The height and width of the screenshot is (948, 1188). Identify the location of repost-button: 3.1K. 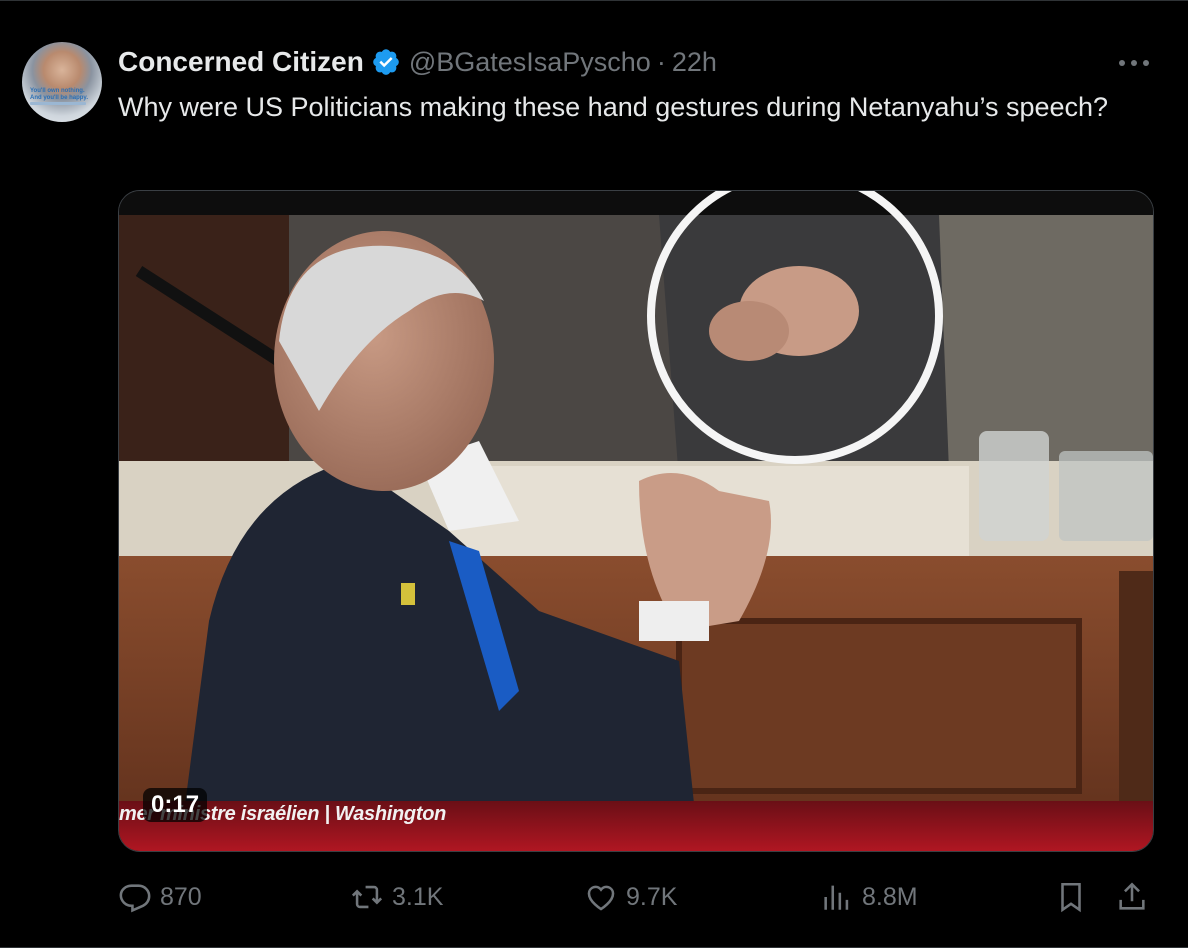
(396, 897).